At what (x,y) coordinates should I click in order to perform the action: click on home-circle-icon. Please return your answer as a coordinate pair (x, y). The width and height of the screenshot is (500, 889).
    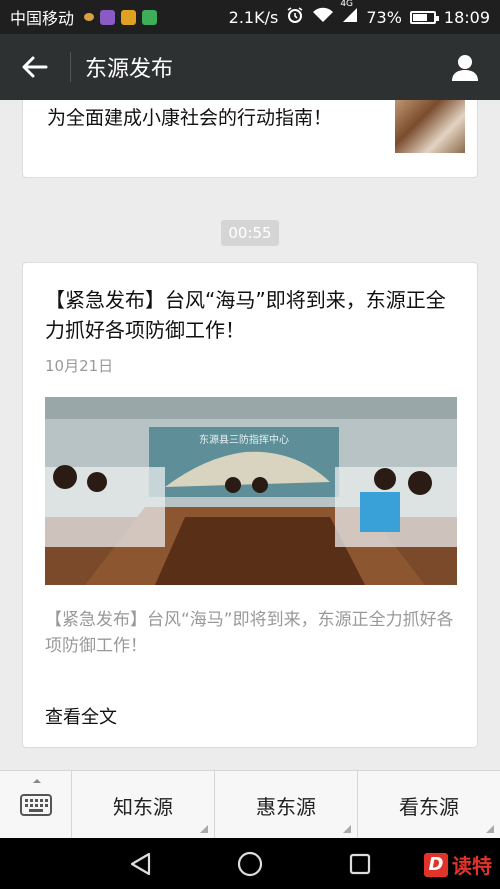
    Looking at the image, I should click on (250, 863).